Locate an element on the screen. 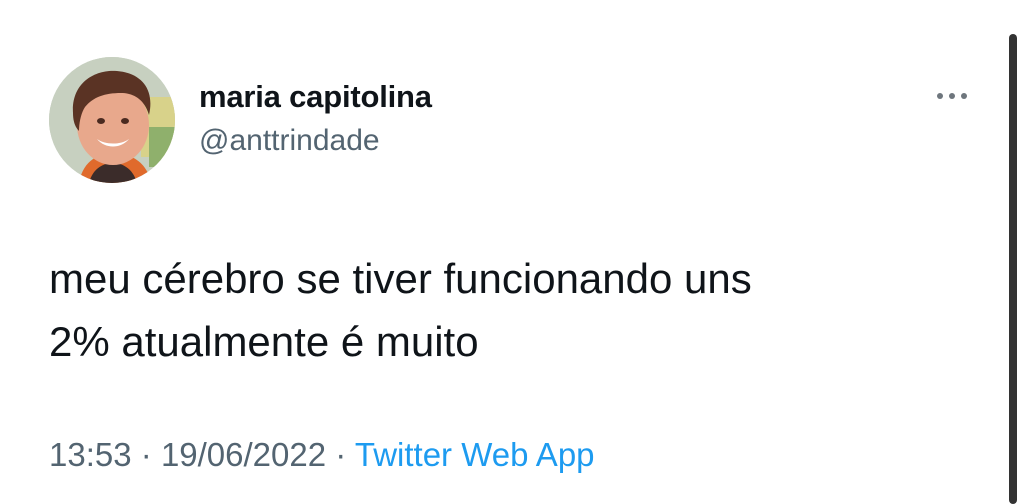 The width and height of the screenshot is (1024, 504). tweet-metadata: 13:53 · 19/06/2022 · Twitter Web App is located at coordinates (322, 455).